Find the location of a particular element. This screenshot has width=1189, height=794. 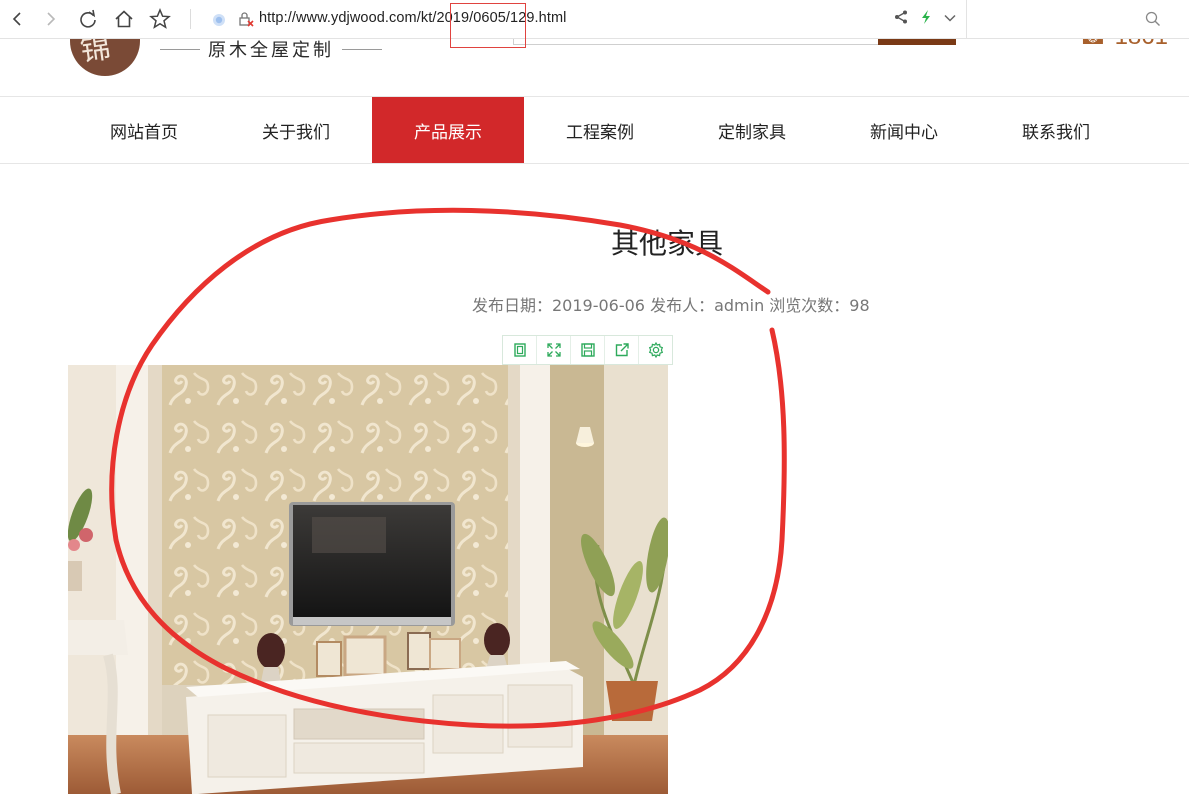

reload-icon is located at coordinates (88, 19).